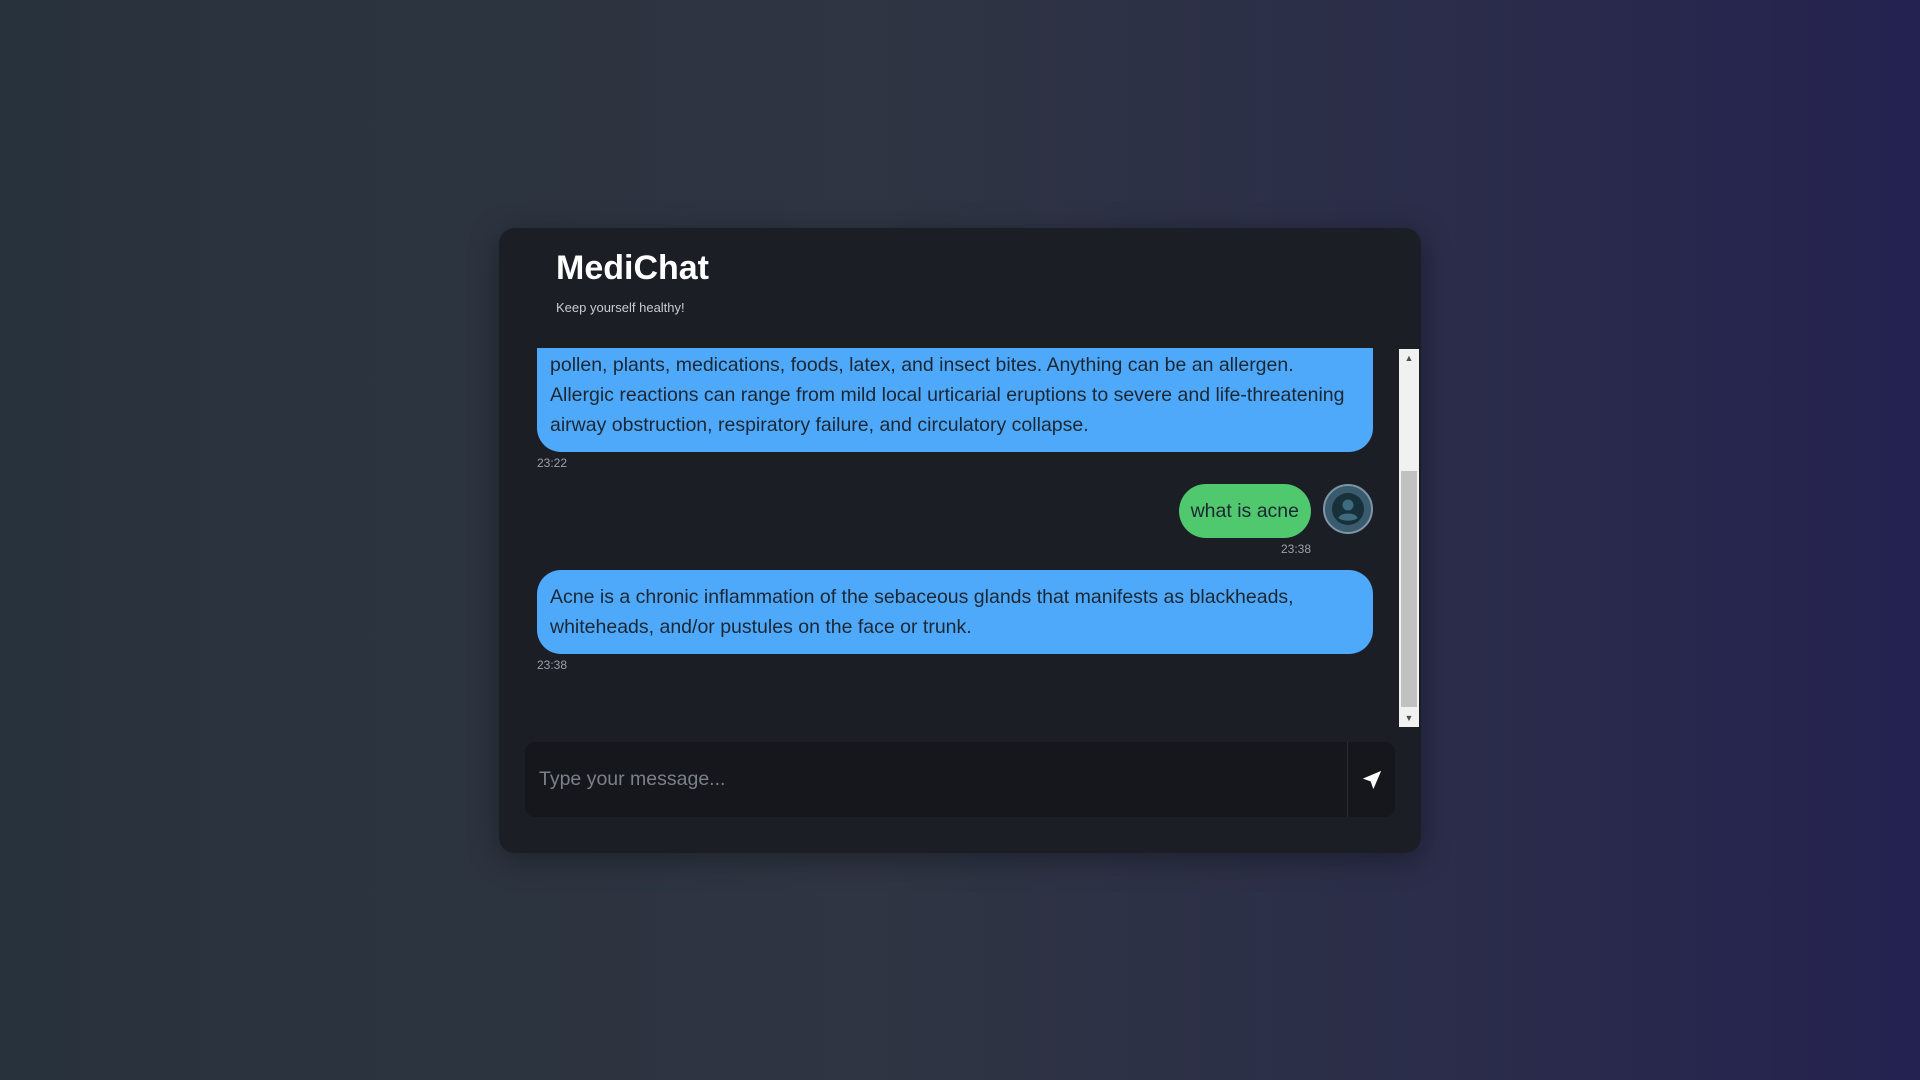 The height and width of the screenshot is (1080, 1920). I want to click on user-avatar, so click(1348, 509).